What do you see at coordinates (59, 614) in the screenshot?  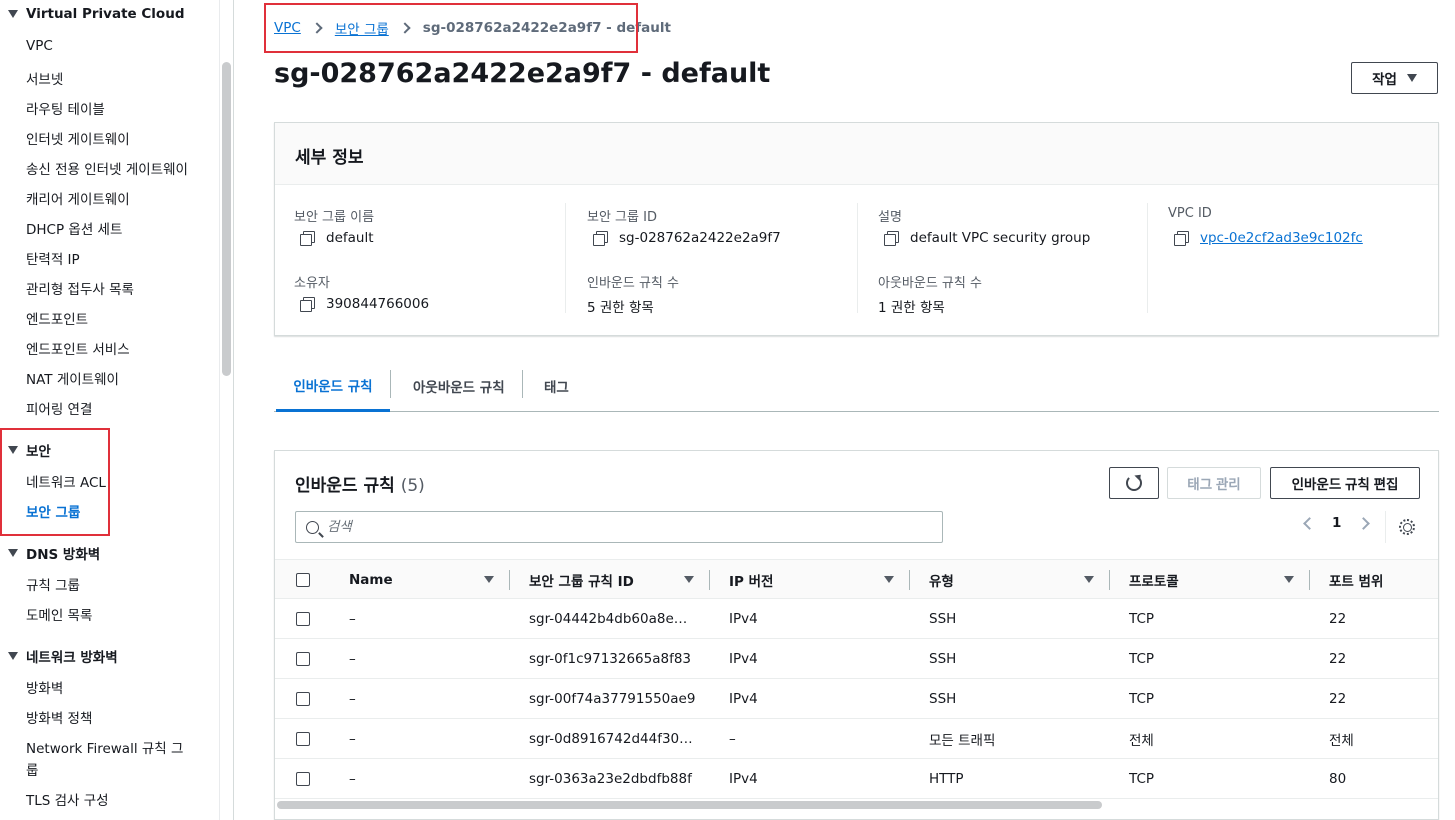 I see `sidebar-item-domain-lists: 도메인 목록` at bounding box center [59, 614].